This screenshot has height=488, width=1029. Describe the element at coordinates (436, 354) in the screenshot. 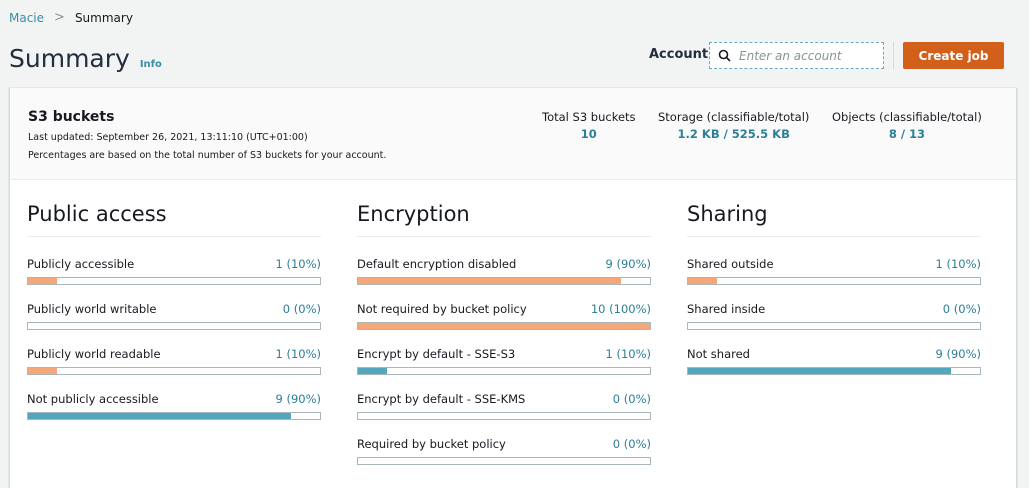

I see `metric-label: Encrypt by default - SSE-S3` at that location.